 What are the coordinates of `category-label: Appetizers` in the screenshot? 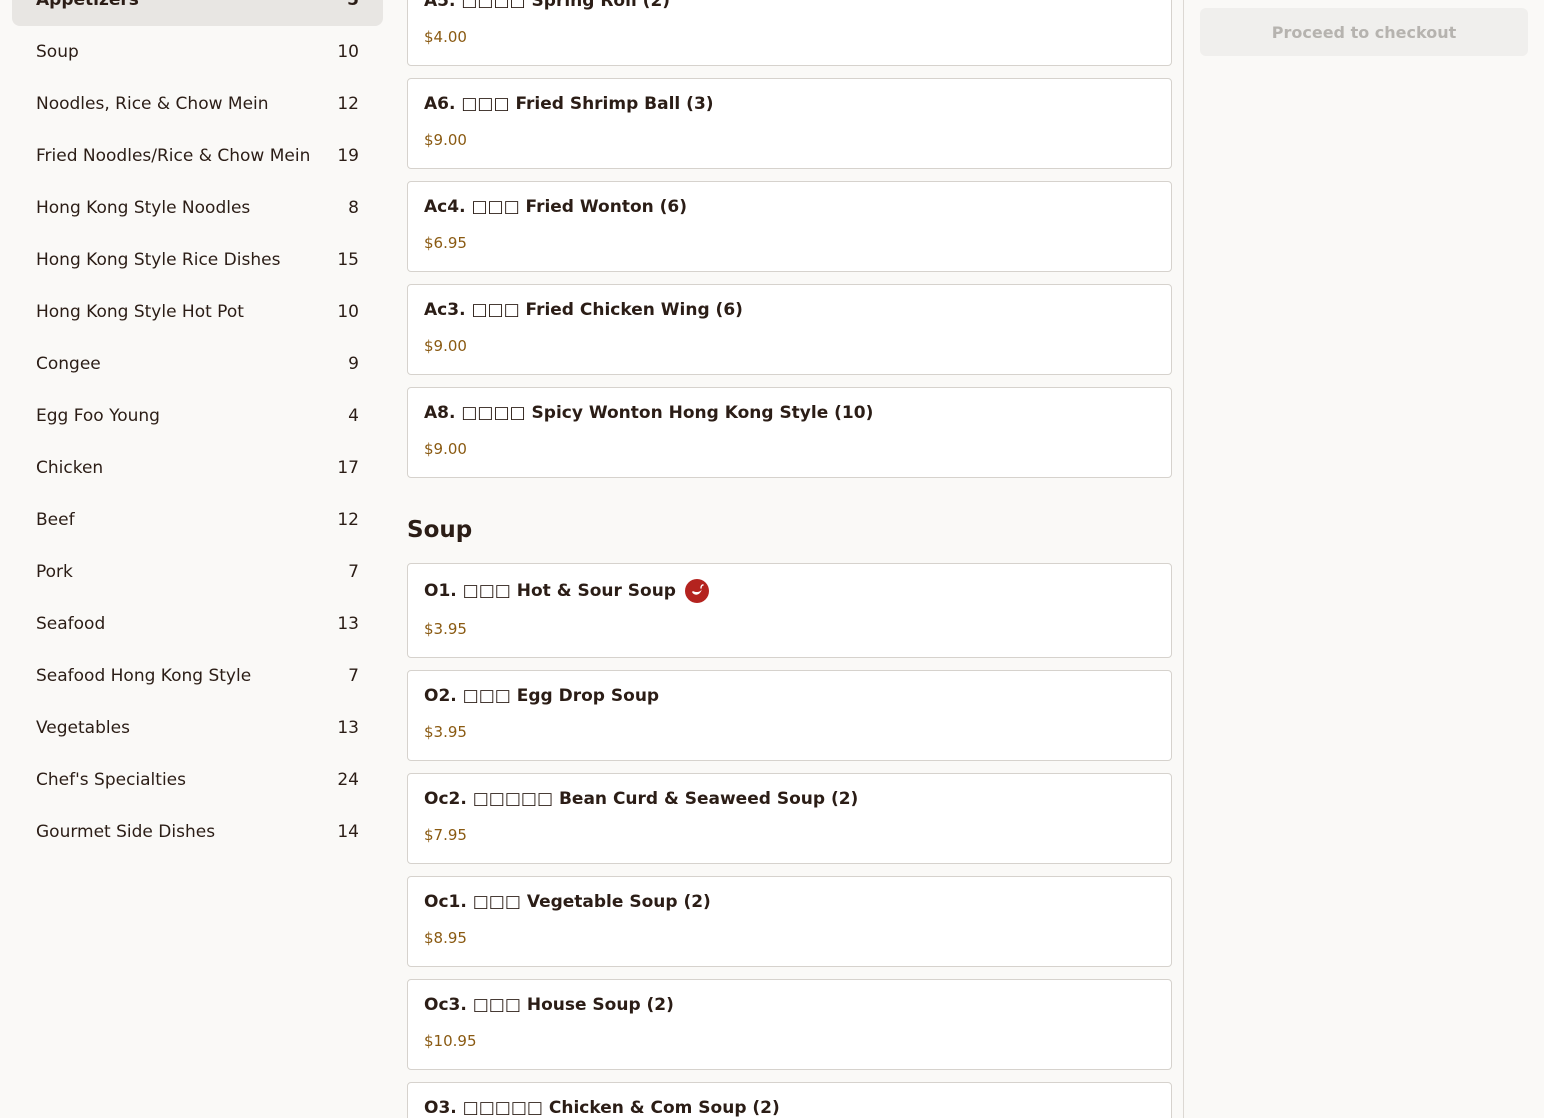 It's located at (87, 5).